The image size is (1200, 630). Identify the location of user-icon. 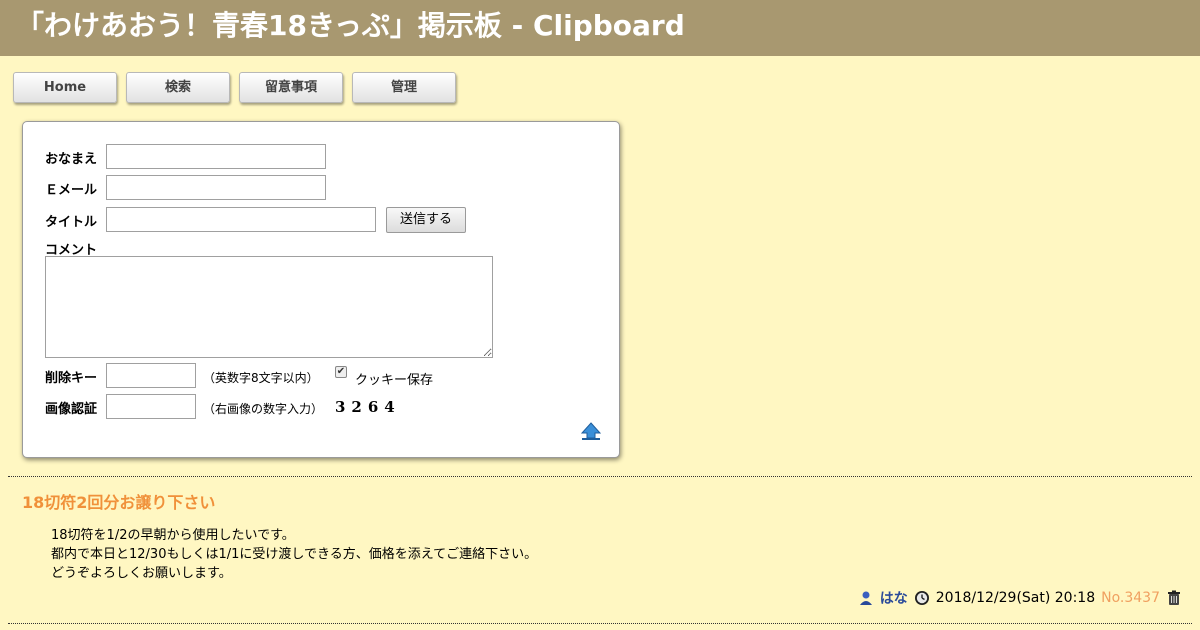
(865, 598).